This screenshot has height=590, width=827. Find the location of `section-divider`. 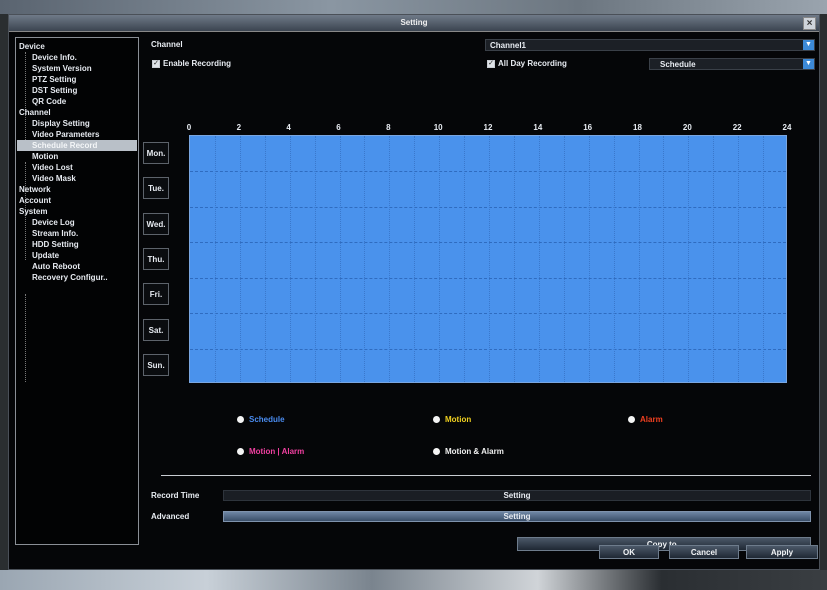

section-divider is located at coordinates (486, 475).